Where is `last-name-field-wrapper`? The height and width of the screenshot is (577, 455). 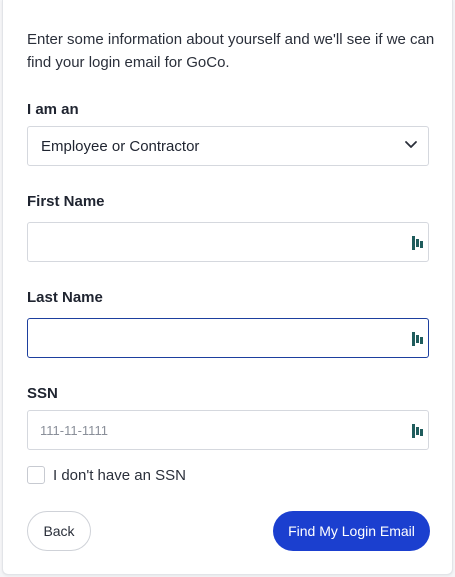 last-name-field-wrapper is located at coordinates (228, 338).